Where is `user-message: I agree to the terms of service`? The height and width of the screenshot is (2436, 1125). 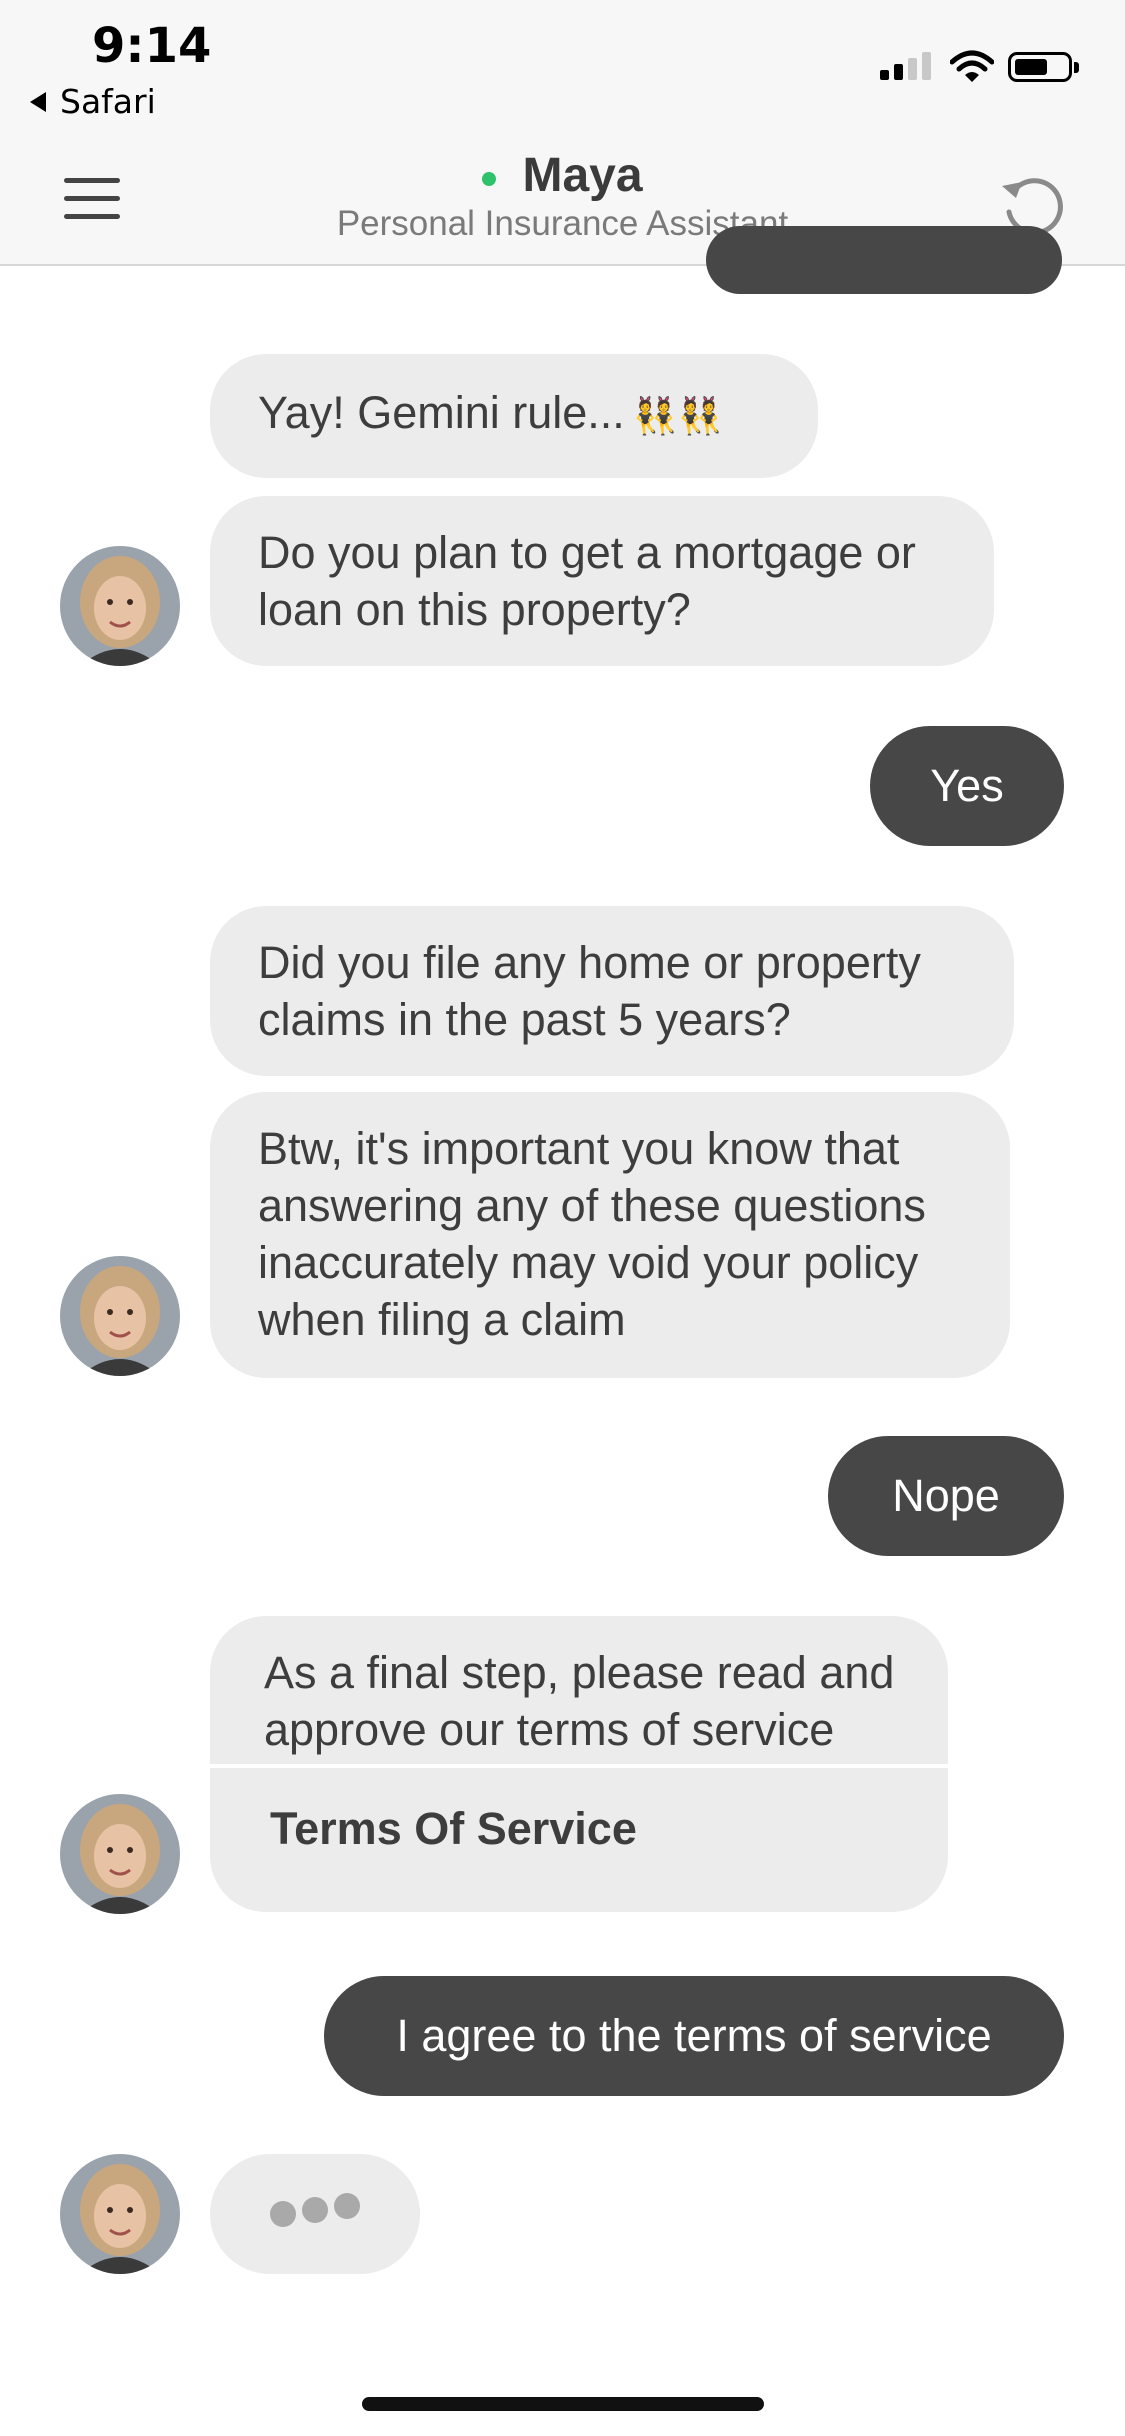
user-message: I agree to the terms of service is located at coordinates (694, 2036).